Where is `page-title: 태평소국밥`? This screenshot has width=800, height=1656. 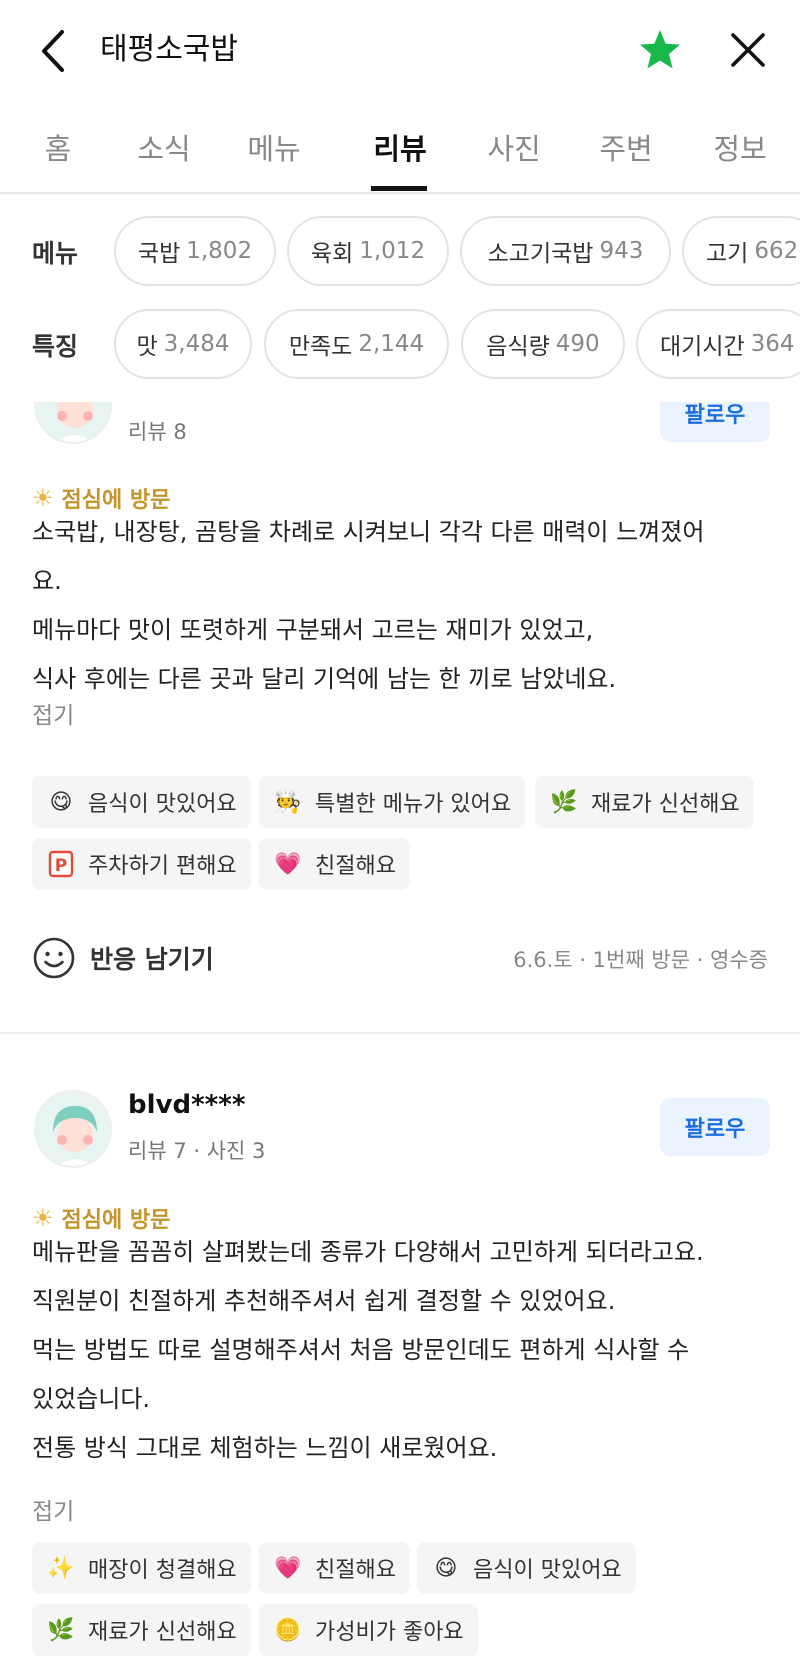 page-title: 태평소국밥 is located at coordinates (169, 49).